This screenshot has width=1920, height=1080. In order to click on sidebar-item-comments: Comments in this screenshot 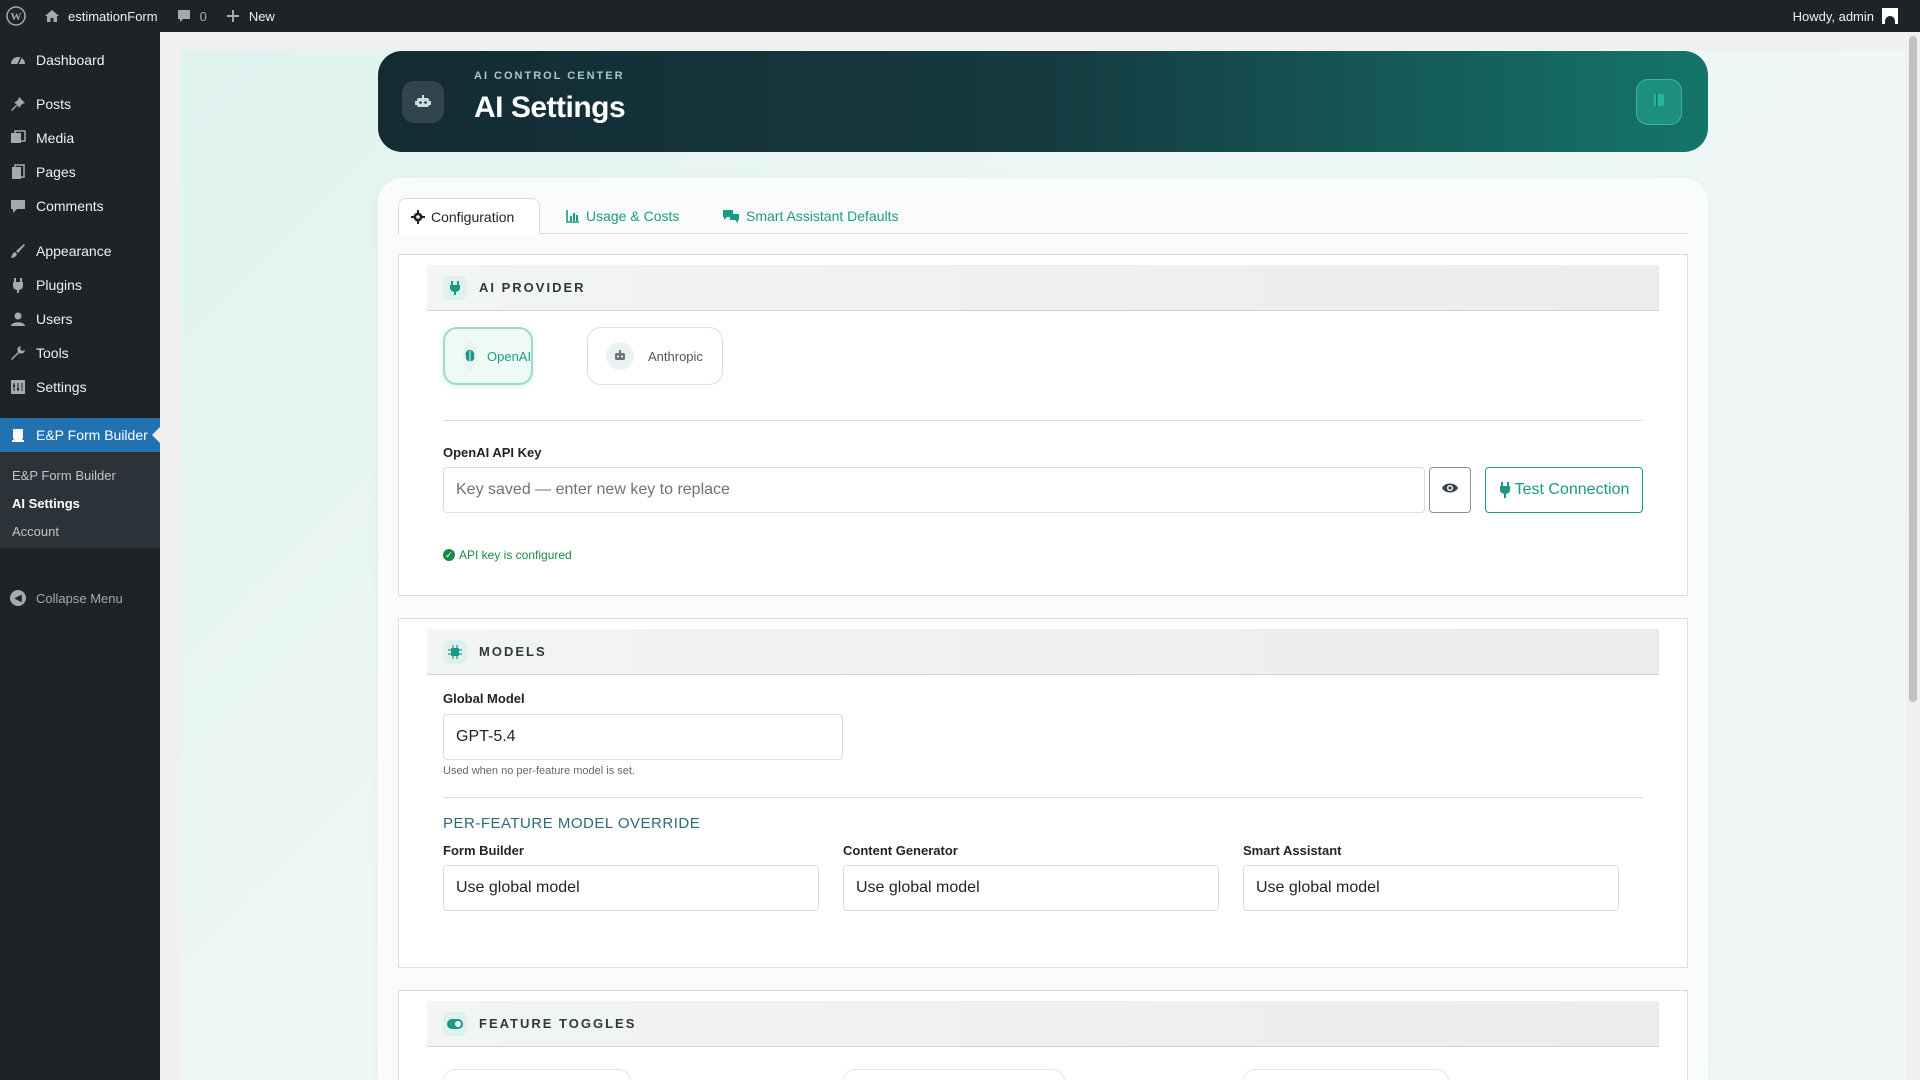, I will do `click(80, 206)`.